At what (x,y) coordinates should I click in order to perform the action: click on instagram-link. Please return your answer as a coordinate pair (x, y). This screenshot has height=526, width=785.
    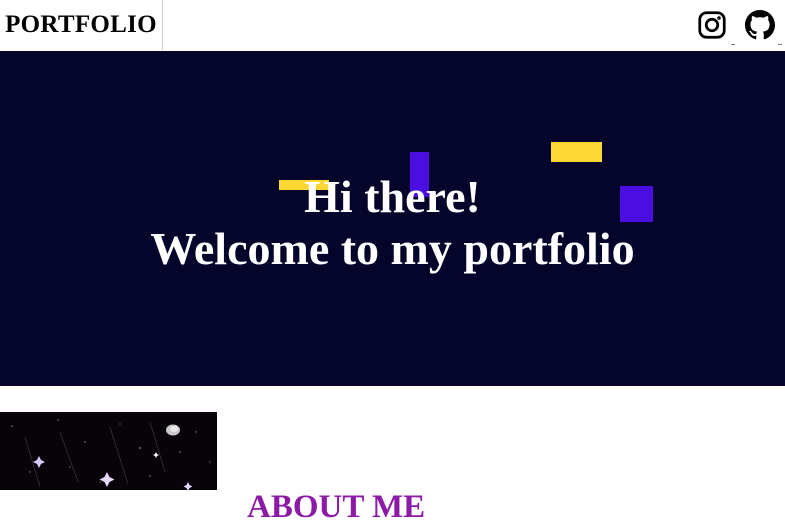
    Looking at the image, I should click on (713, 26).